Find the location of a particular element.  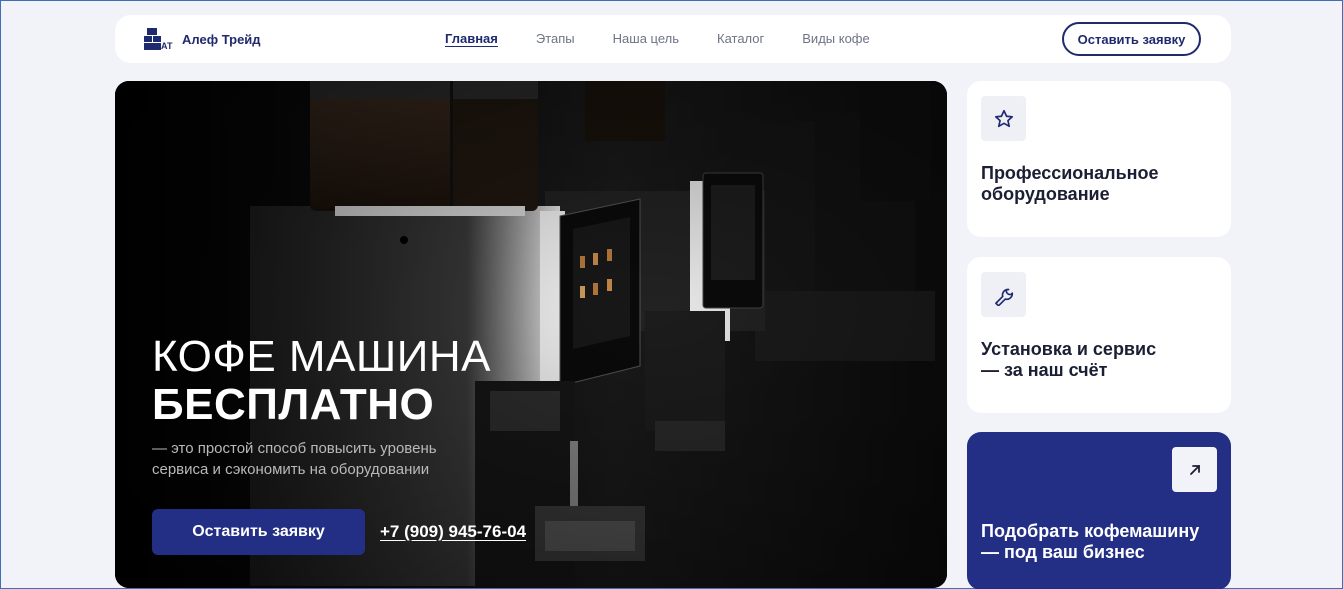

arrow-up-right-icon is located at coordinates (1194, 469).